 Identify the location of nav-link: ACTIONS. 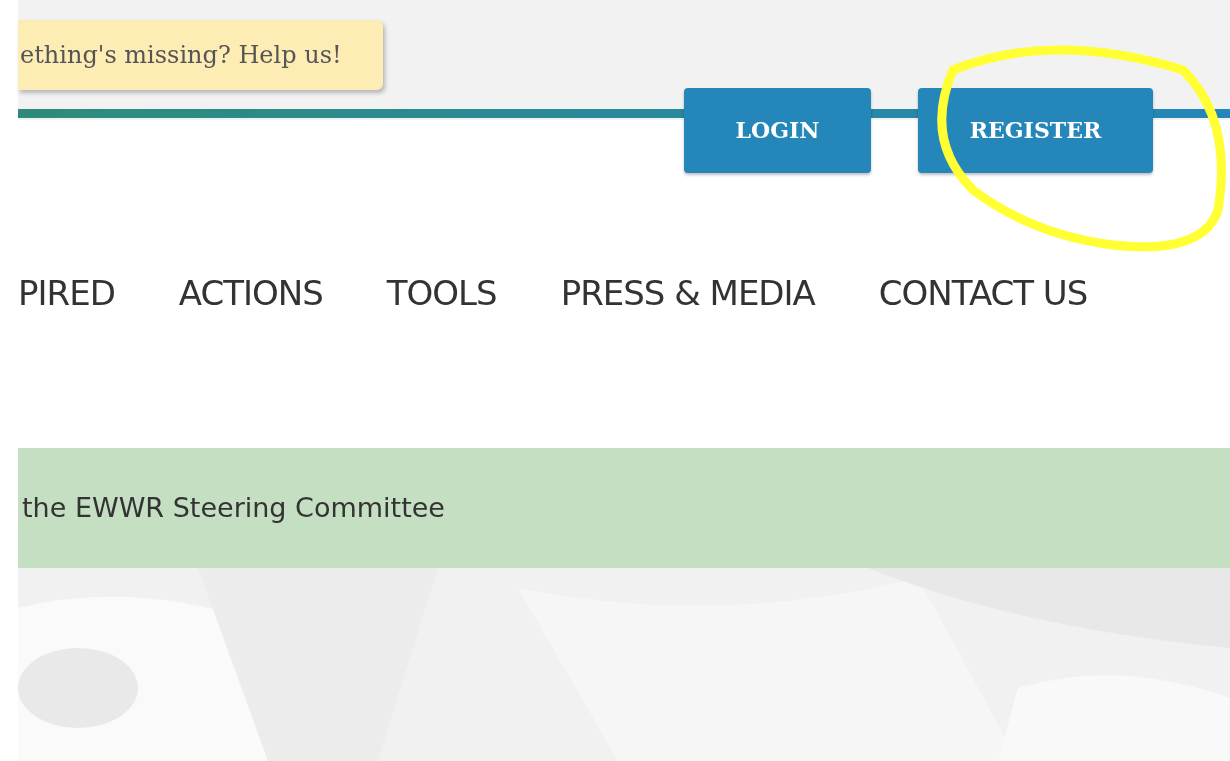
(250, 293).